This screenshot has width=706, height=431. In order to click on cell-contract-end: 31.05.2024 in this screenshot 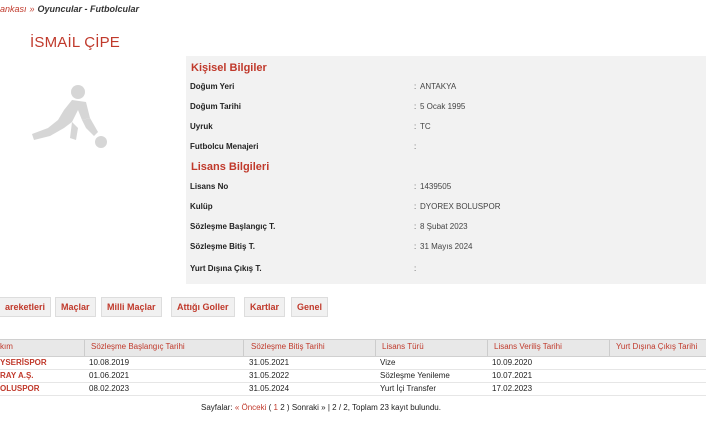, I will do `click(269, 388)`.